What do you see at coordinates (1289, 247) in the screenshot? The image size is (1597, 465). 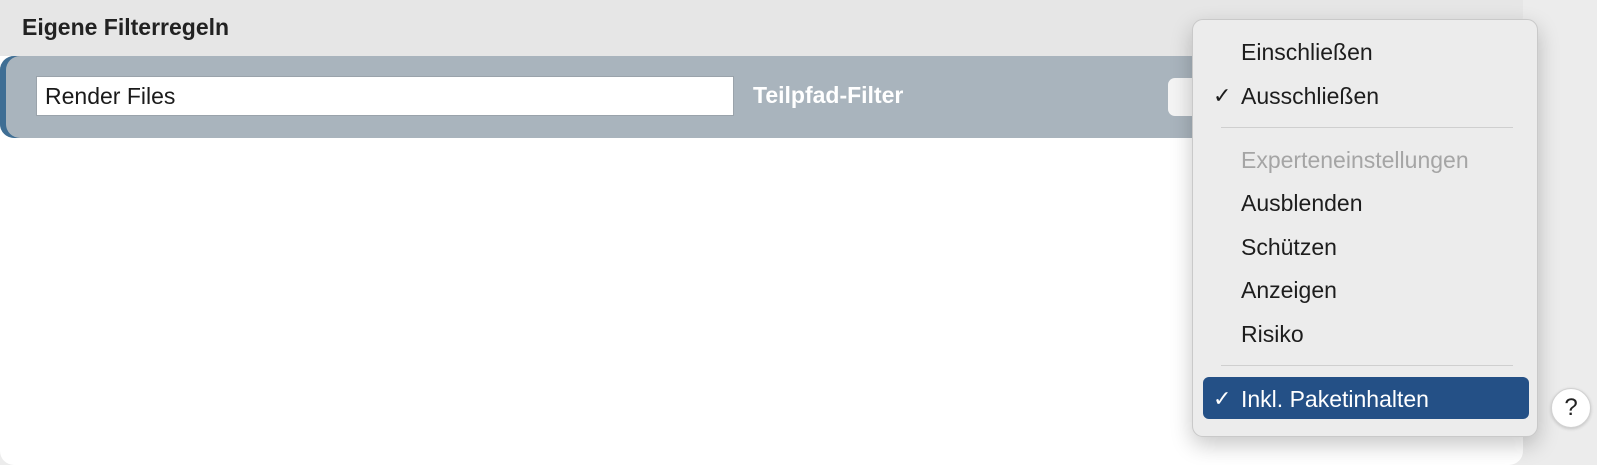 I see `menu-item-label: Schützen` at bounding box center [1289, 247].